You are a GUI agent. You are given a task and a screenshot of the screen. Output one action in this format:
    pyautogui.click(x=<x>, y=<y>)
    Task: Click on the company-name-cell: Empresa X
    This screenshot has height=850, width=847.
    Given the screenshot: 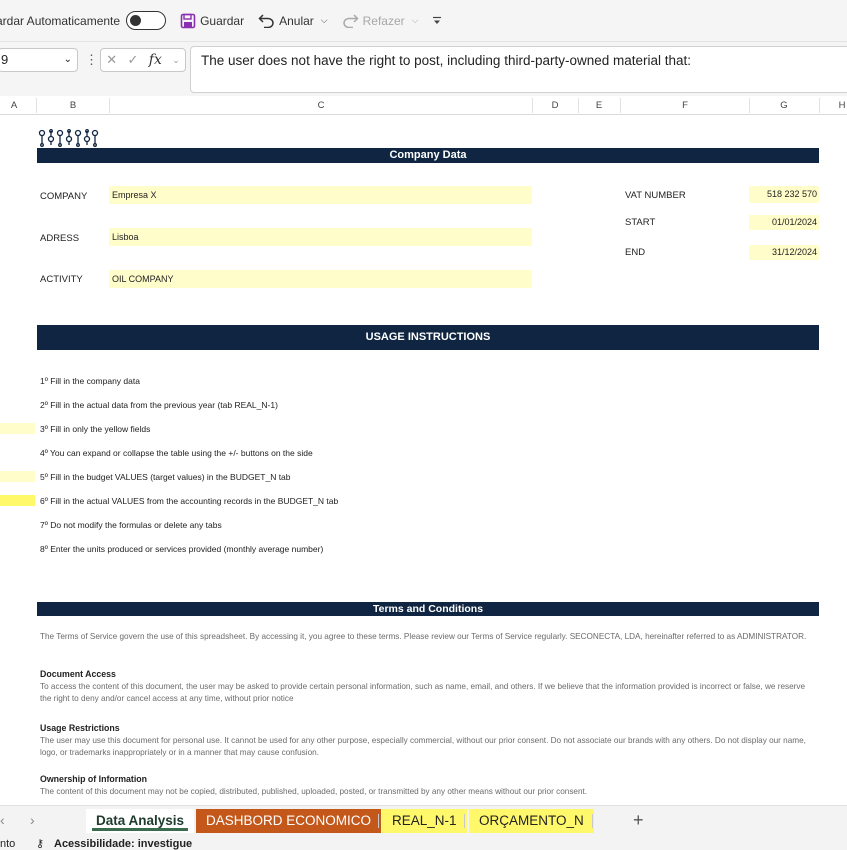 What is the action you would take?
    pyautogui.click(x=320, y=195)
    